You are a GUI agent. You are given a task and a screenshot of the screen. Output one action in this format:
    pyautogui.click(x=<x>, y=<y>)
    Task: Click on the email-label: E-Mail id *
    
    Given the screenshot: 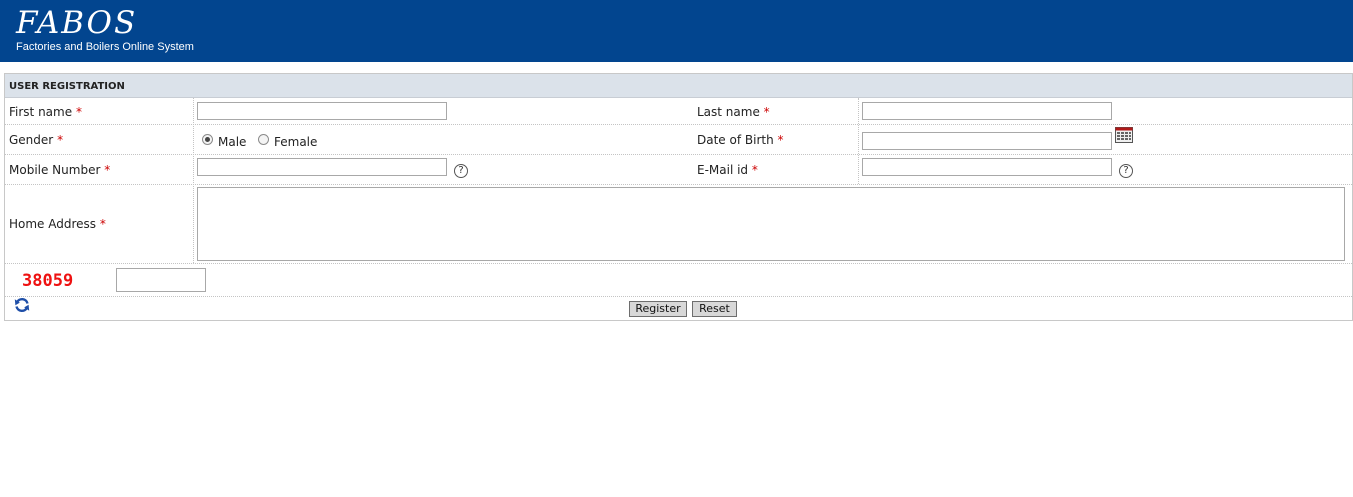 What is the action you would take?
    pyautogui.click(x=727, y=170)
    